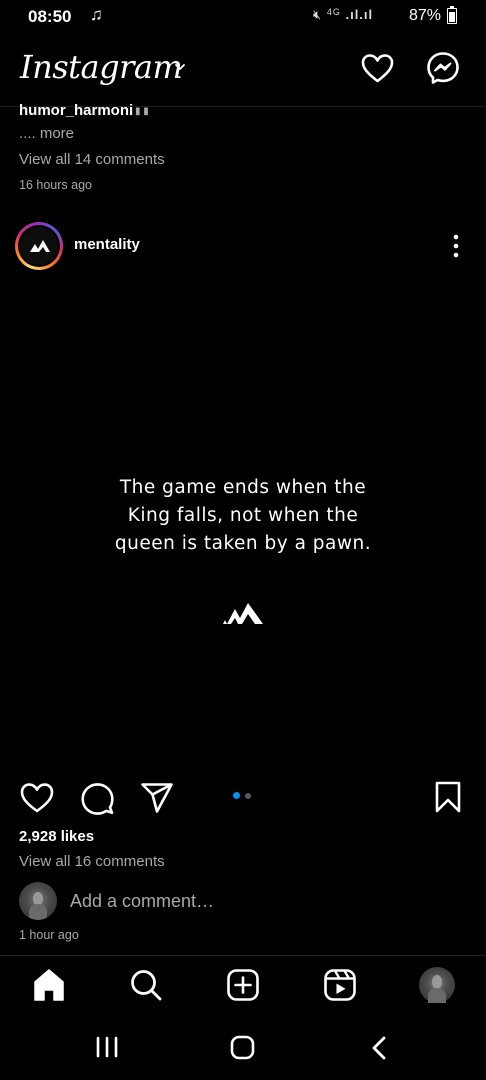  I want to click on music-note-icon: ♫, so click(96, 14).